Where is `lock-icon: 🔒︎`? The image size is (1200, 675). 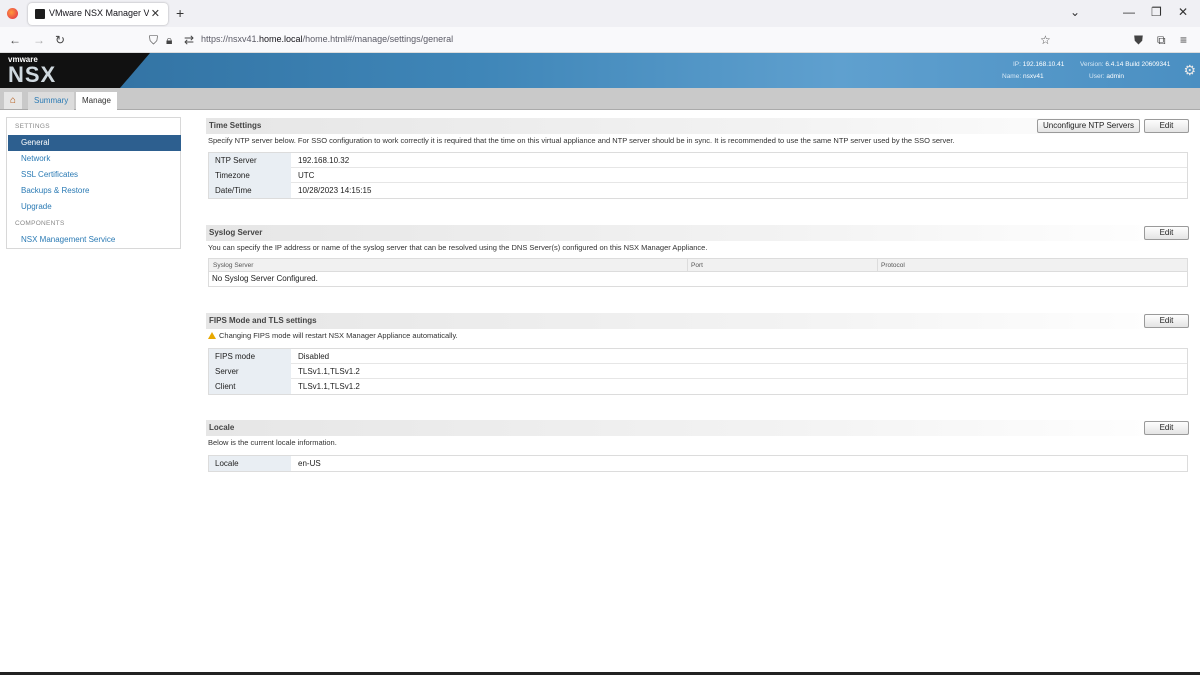 lock-icon: 🔒︎ is located at coordinates (169, 40).